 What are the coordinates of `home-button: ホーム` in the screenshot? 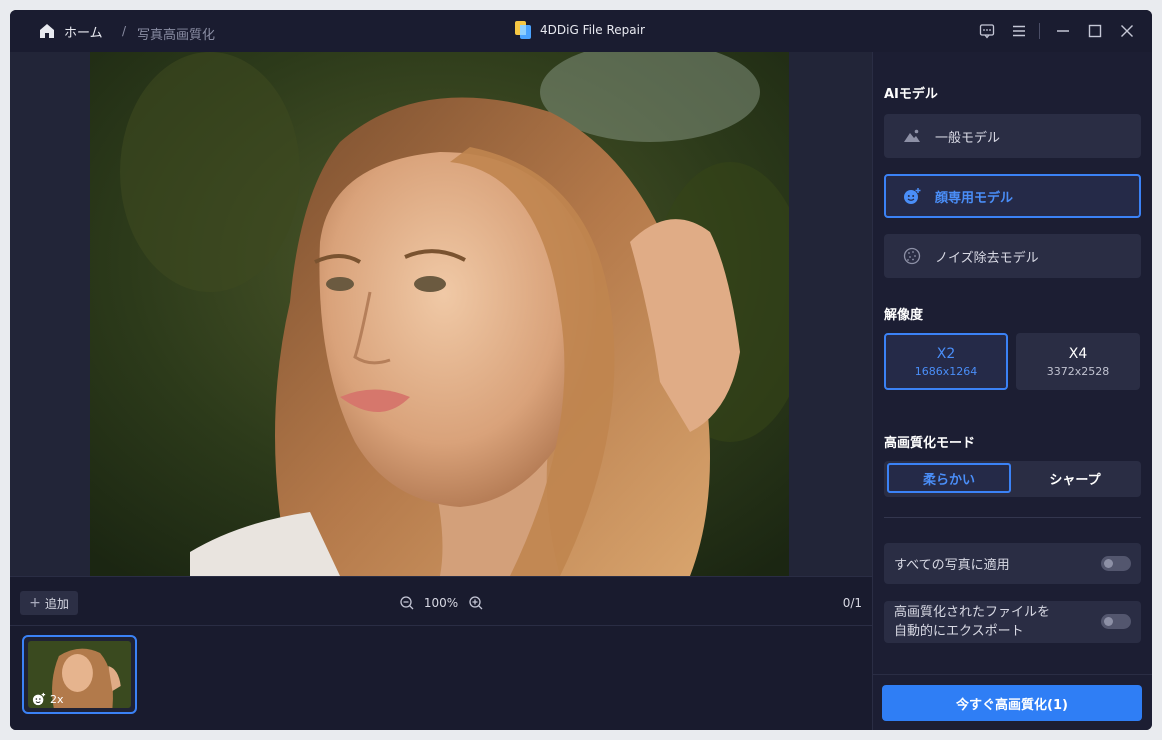 It's located at (70, 31).